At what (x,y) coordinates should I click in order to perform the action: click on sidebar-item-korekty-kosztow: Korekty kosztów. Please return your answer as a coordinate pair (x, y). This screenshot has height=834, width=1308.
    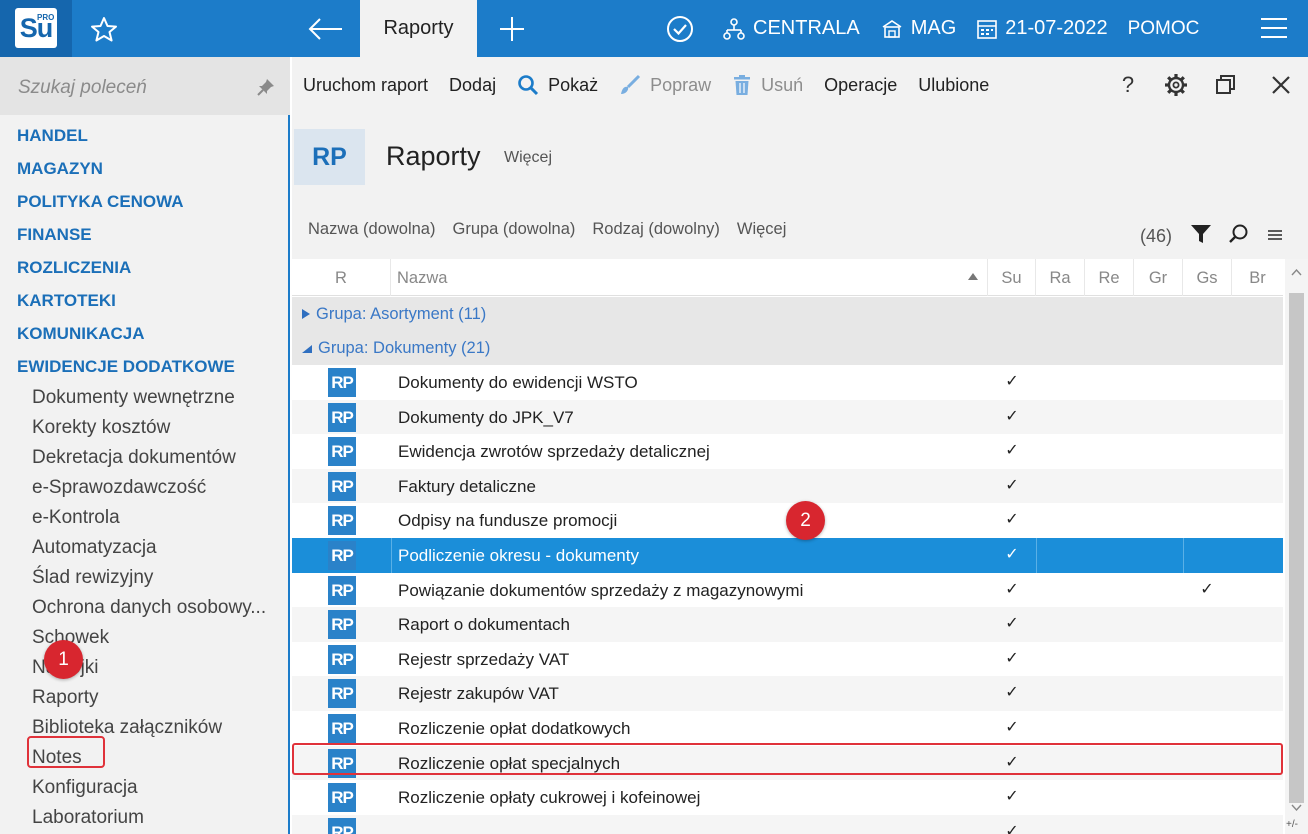
    Looking at the image, I should click on (144, 428).